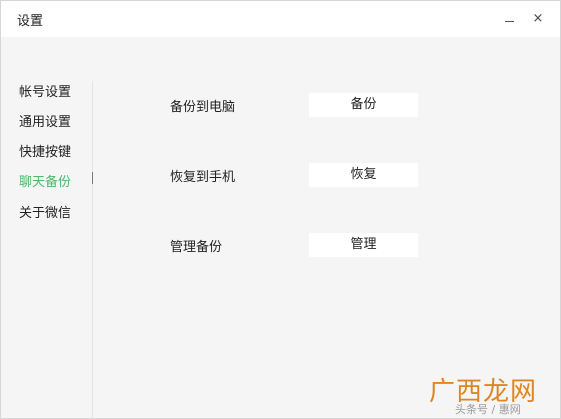 This screenshot has height=419, width=561. Describe the element at coordinates (363, 105) in the screenshot. I see `backup-button: 备份` at that location.